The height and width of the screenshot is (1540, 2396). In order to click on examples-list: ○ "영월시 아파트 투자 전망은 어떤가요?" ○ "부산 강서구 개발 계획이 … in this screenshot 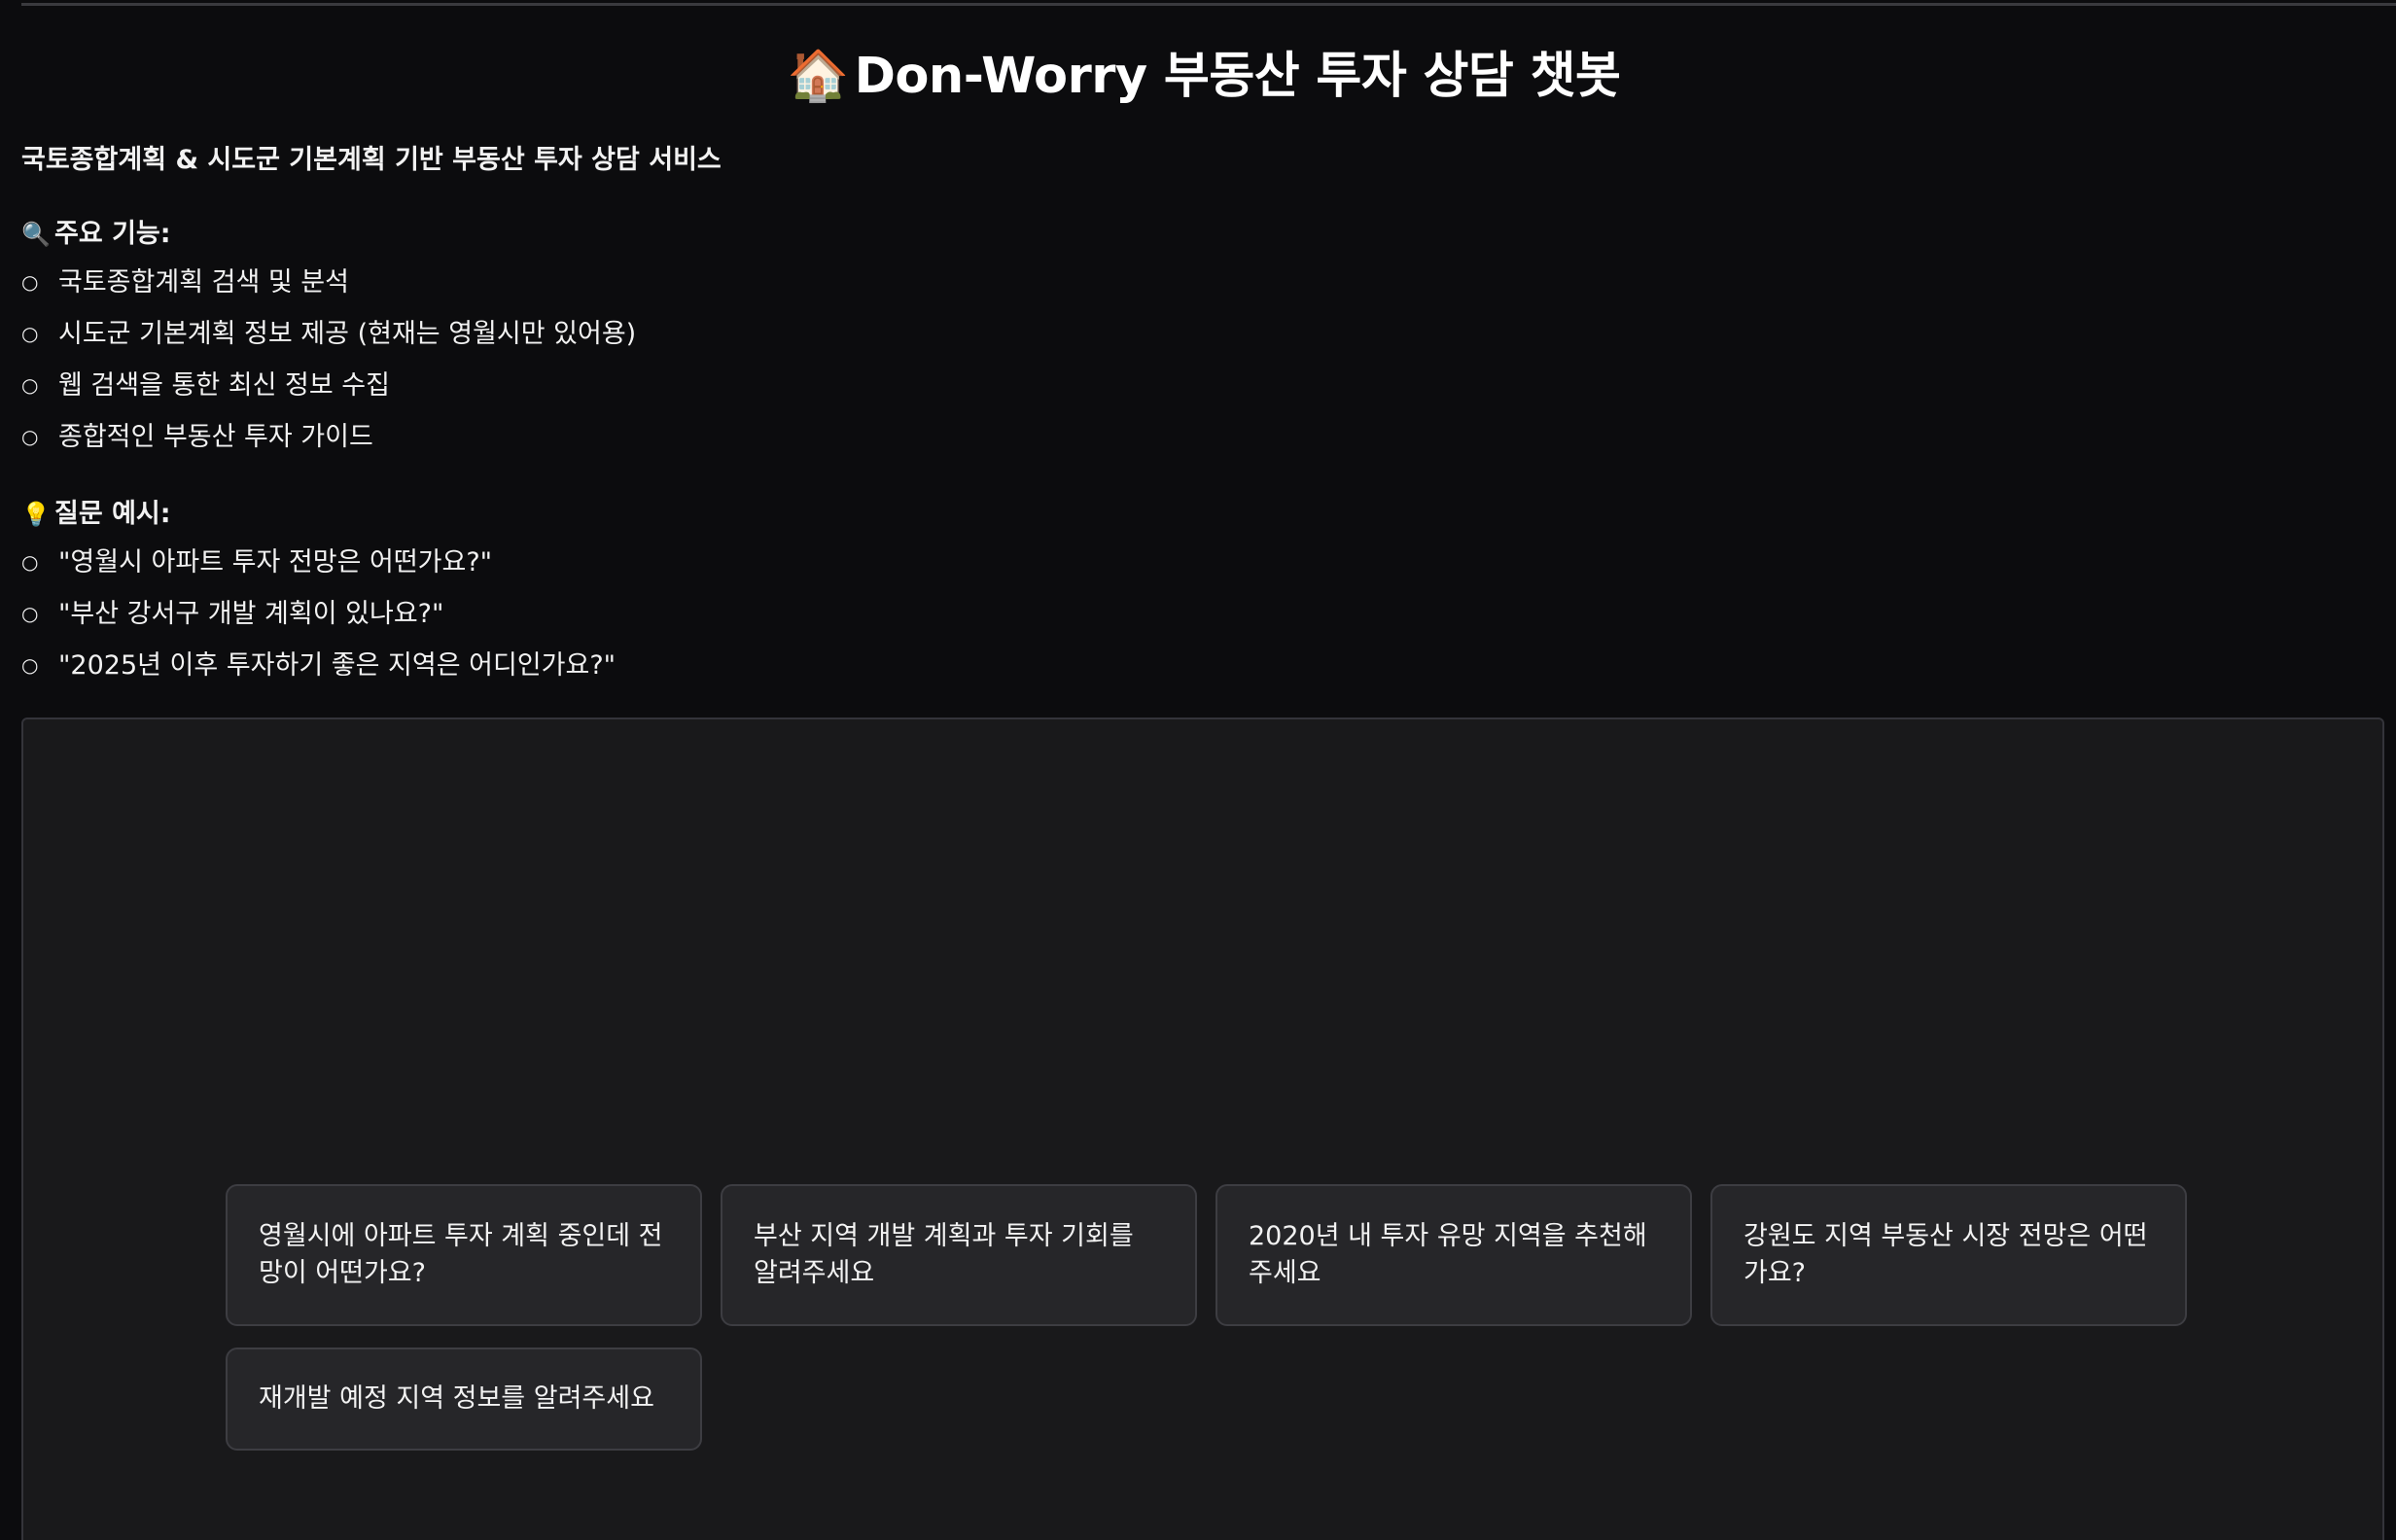, I will do `click(318, 614)`.